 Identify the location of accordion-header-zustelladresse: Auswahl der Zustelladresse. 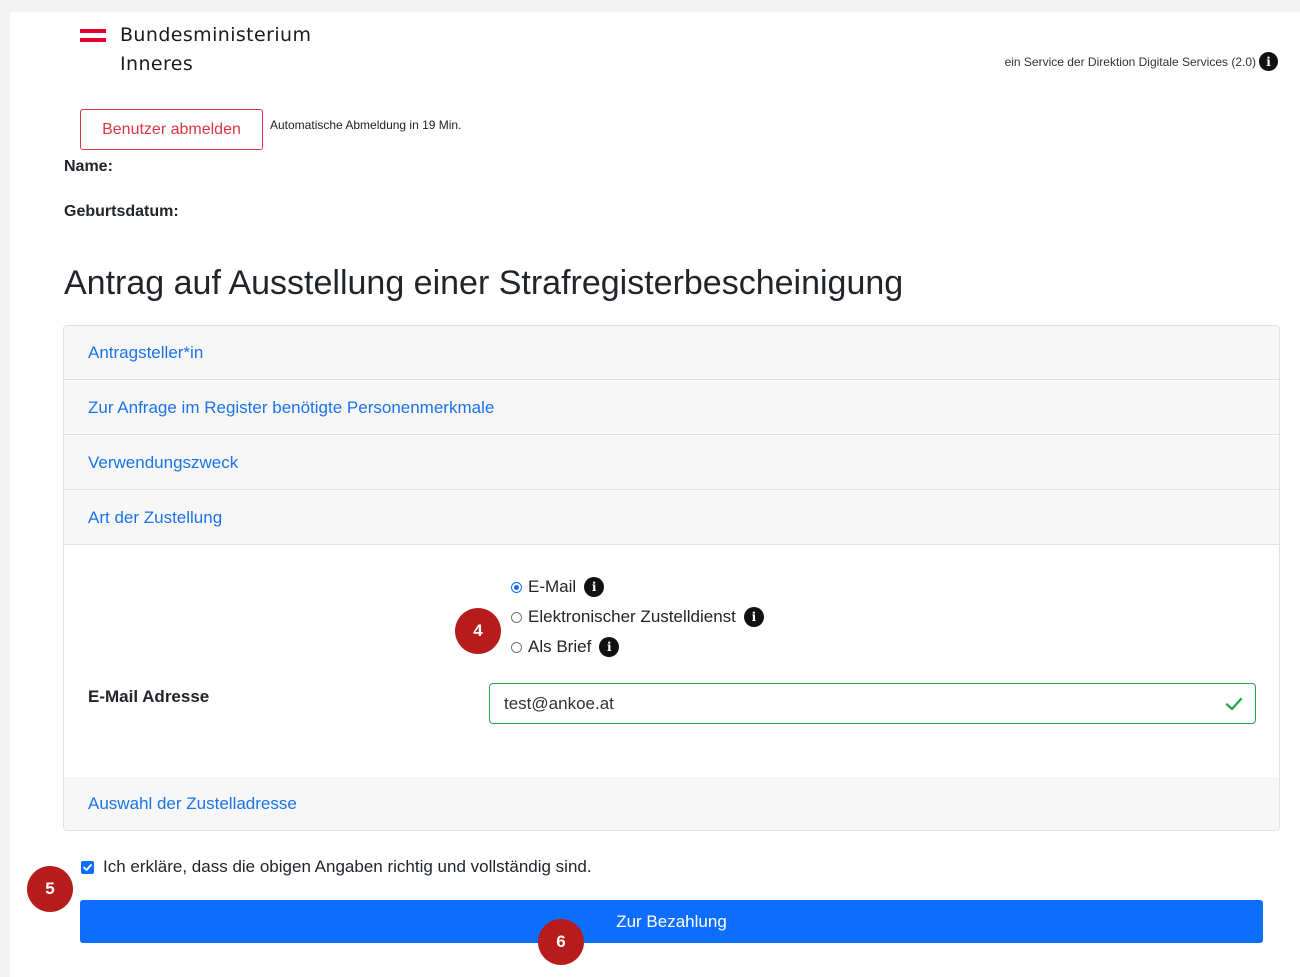
(671, 803).